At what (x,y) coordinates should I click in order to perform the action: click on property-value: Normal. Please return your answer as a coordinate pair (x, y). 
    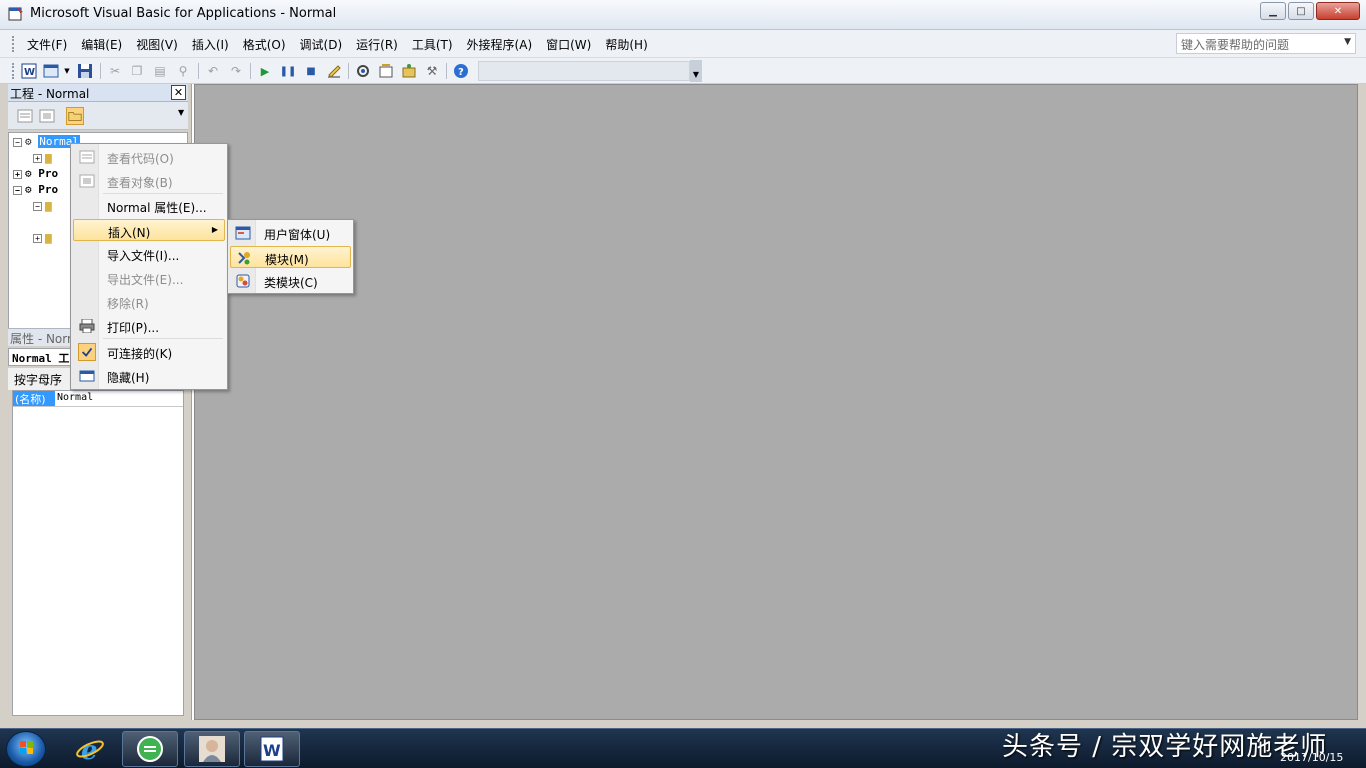
    Looking at the image, I should click on (75, 397).